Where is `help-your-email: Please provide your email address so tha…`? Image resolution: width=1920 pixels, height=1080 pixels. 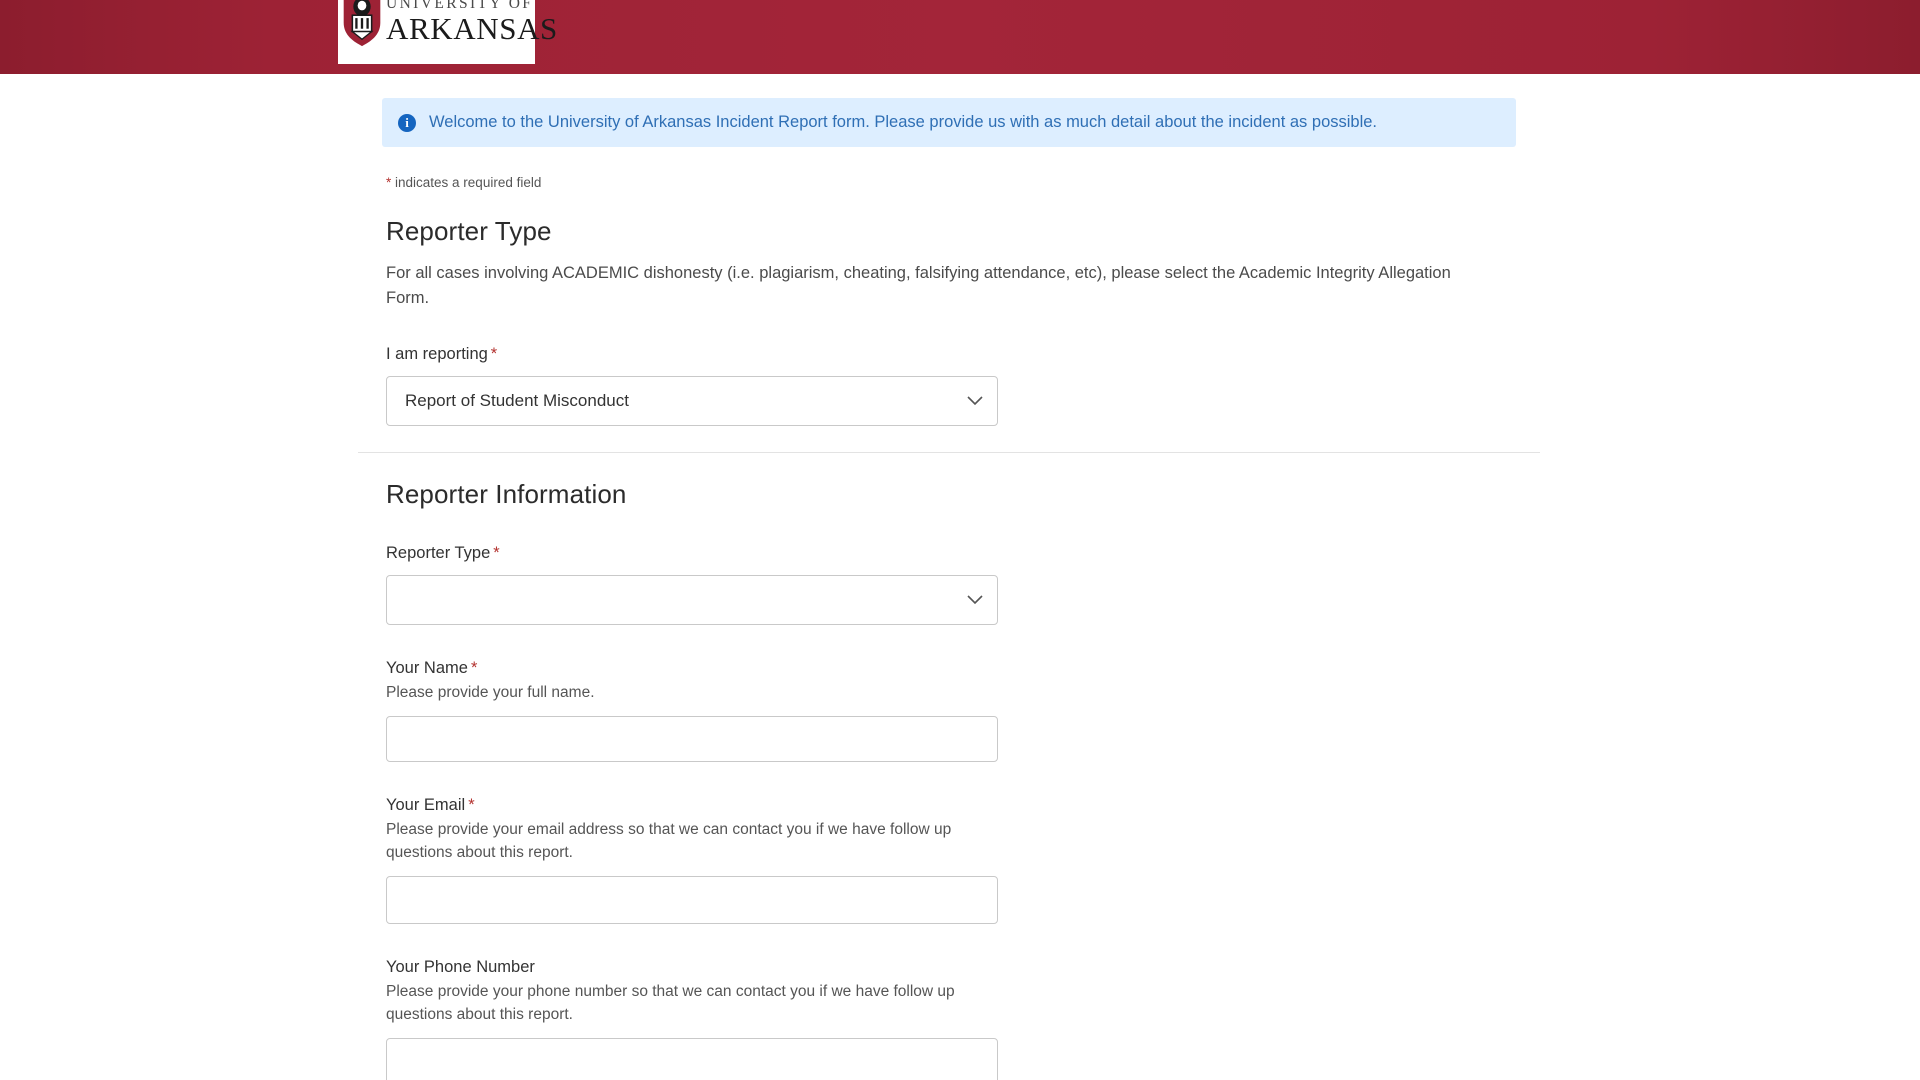 help-your-email: Please provide your email address so tha… is located at coordinates (669, 841).